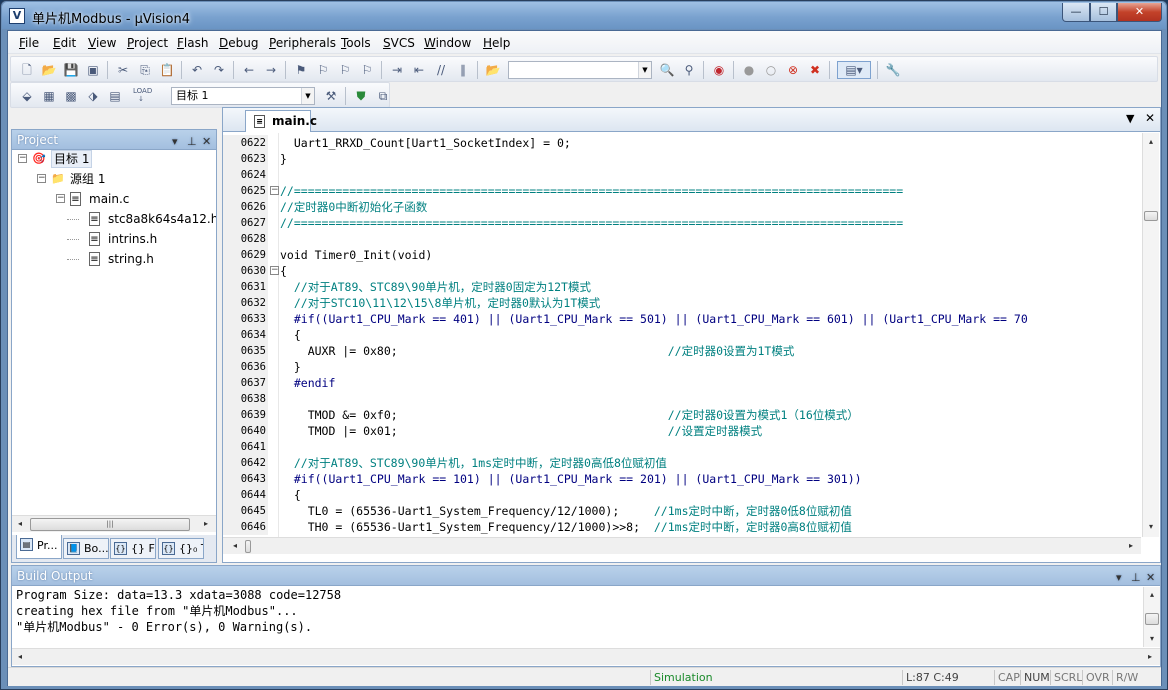 The height and width of the screenshot is (690, 1168). Describe the element at coordinates (493, 70) in the screenshot. I see `find-in-files-icon: 📂` at that location.